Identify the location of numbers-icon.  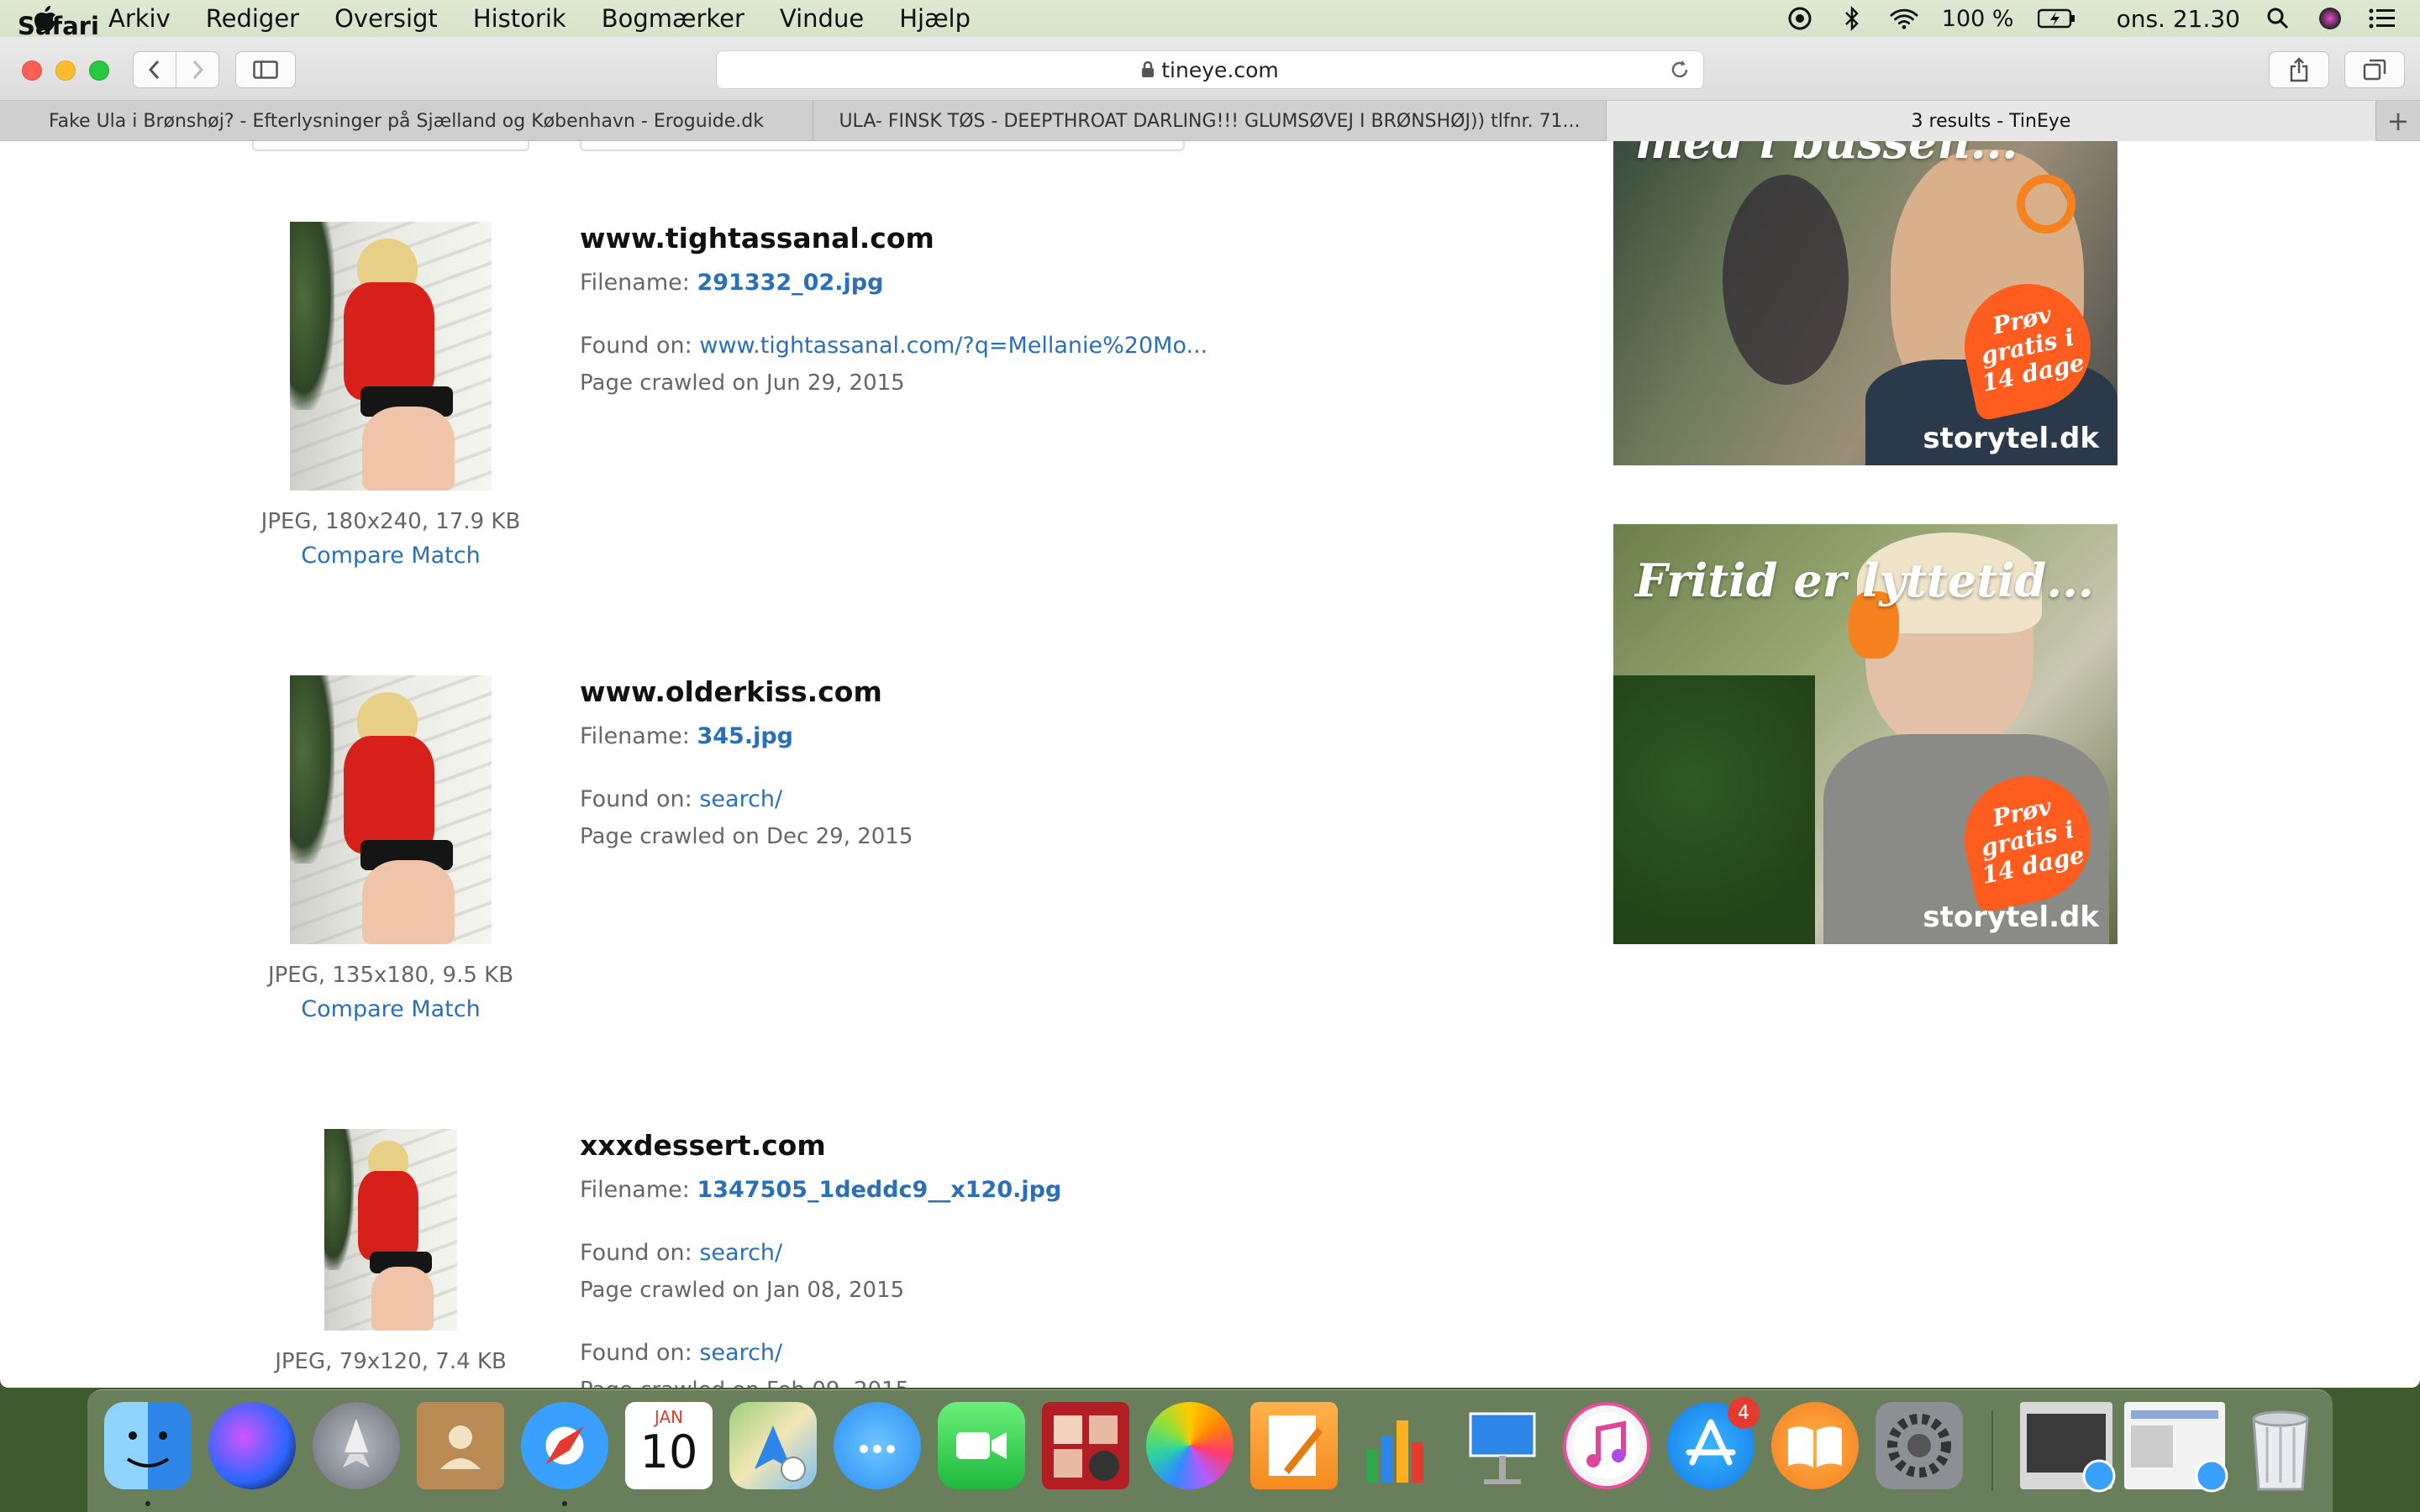
(1398, 1445).